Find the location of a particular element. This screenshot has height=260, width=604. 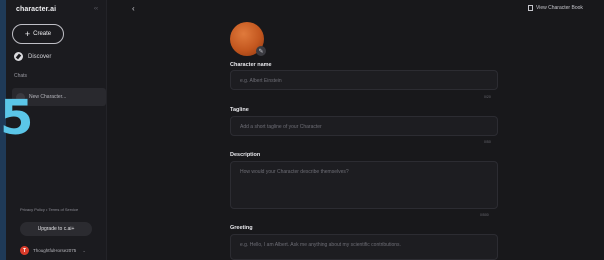

upgrade-button: Upgrade to c.ai+ is located at coordinates (56, 229).